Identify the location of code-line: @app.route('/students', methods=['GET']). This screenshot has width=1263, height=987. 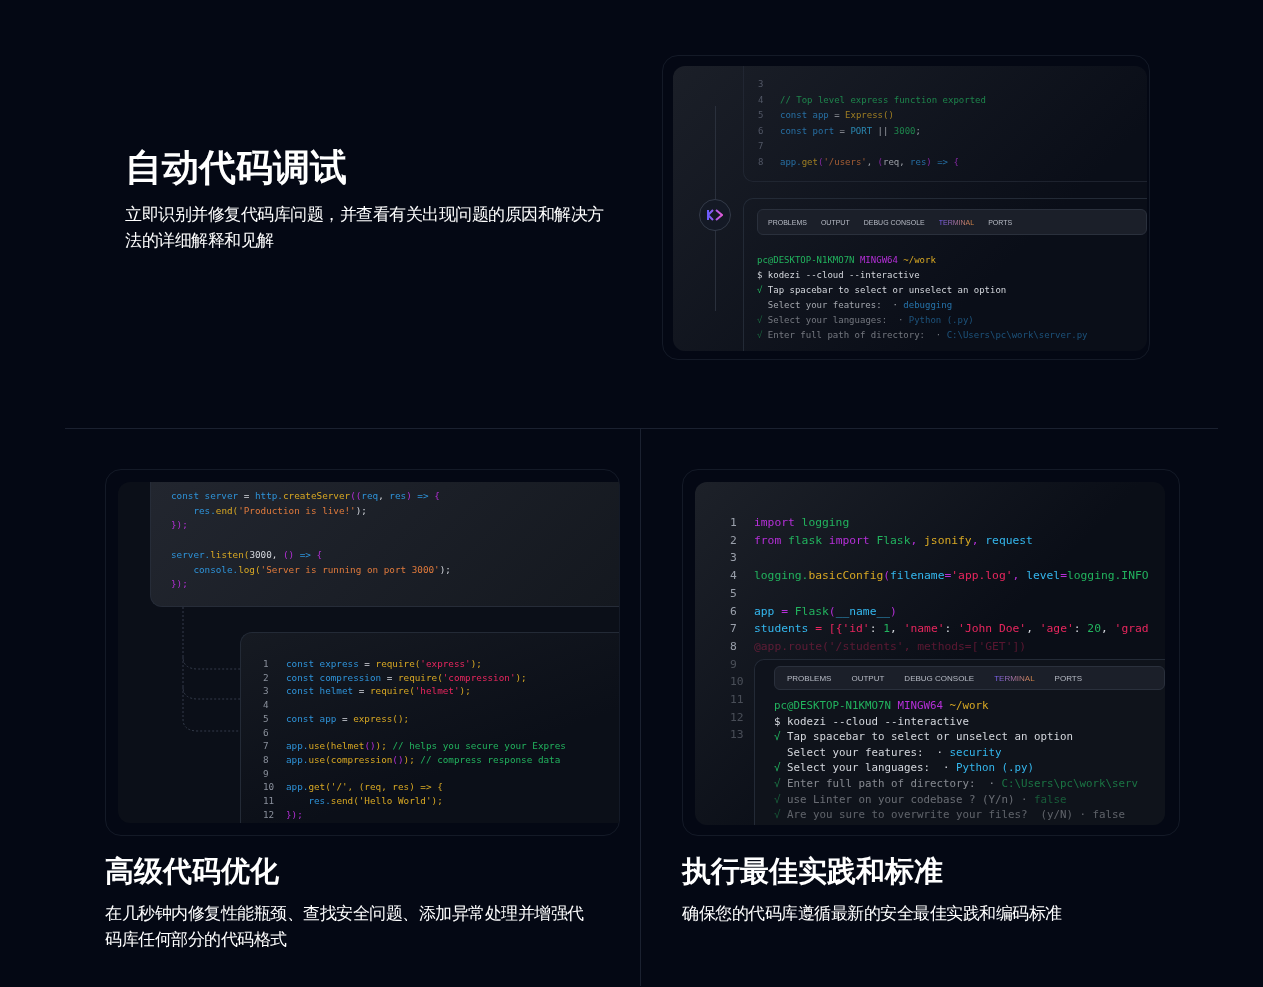
(890, 646).